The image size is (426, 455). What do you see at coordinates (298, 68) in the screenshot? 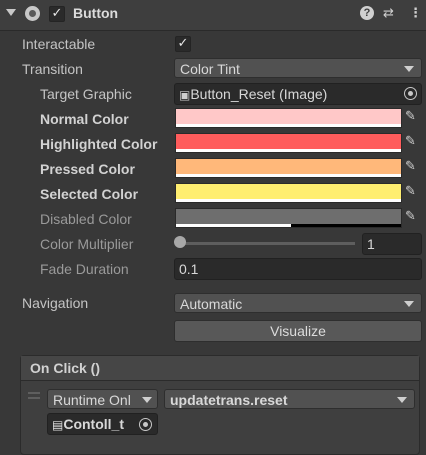
I see `transition-dropdown: Color Tint` at bounding box center [298, 68].